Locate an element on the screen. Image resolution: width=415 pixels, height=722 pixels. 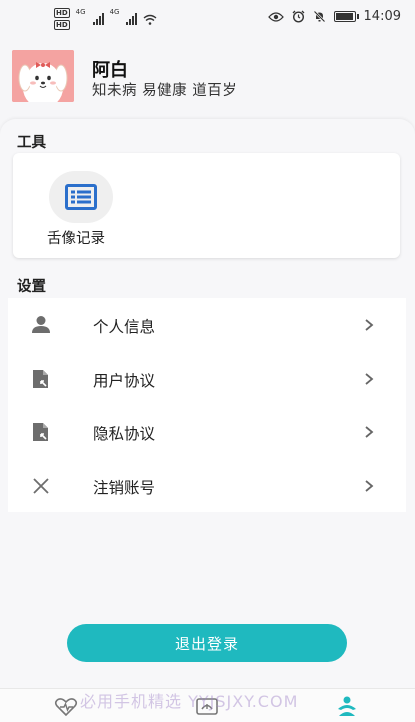
avatar-image is located at coordinates (43, 76).